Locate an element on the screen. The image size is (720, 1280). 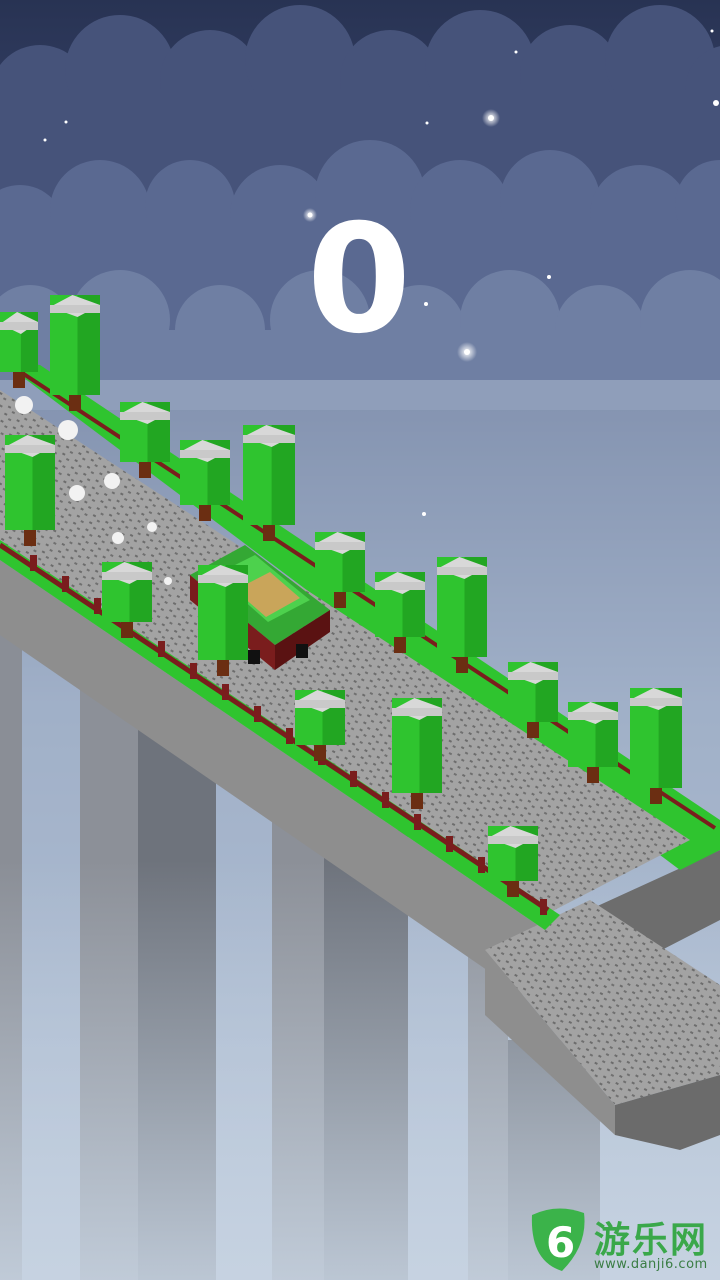
logo-glyph: 6 is located at coordinates (560, 1242).